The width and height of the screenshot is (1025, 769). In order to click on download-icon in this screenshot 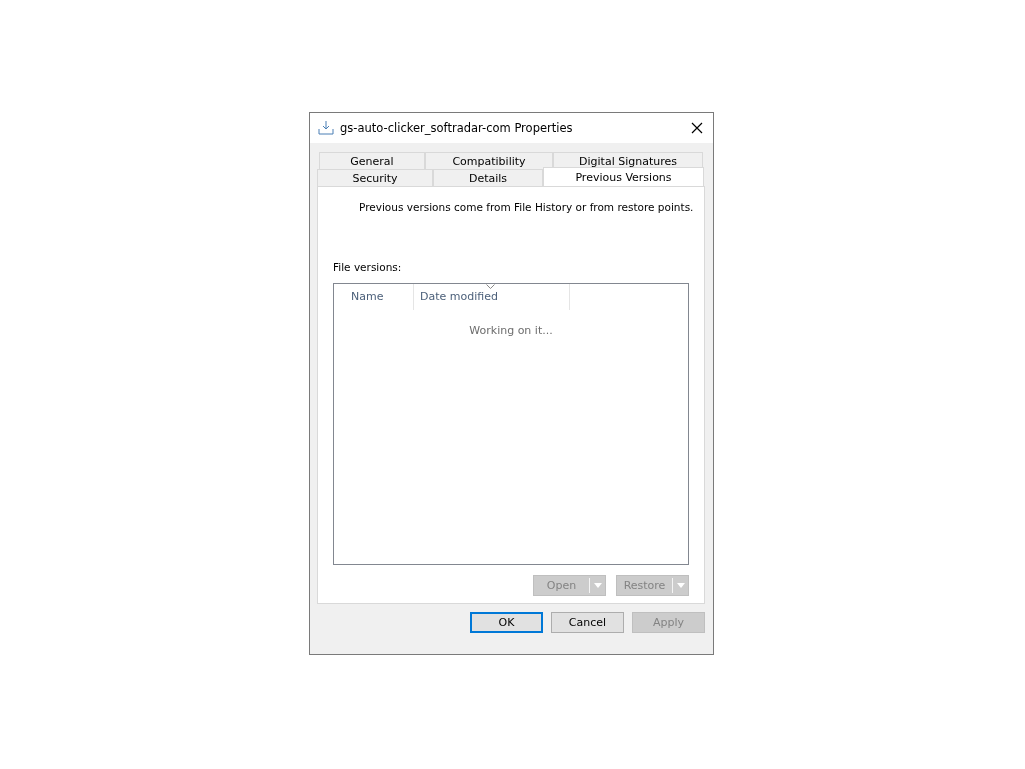, I will do `click(326, 128)`.